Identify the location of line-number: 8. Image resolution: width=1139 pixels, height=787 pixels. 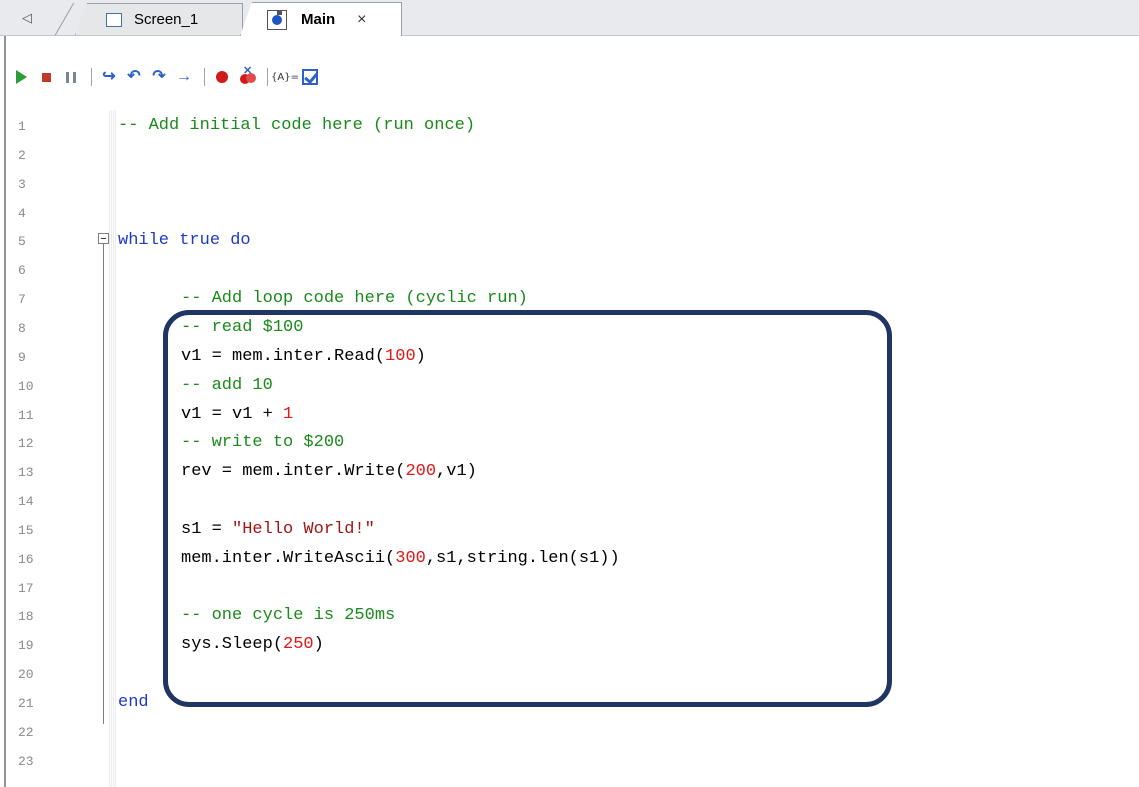
(22, 328).